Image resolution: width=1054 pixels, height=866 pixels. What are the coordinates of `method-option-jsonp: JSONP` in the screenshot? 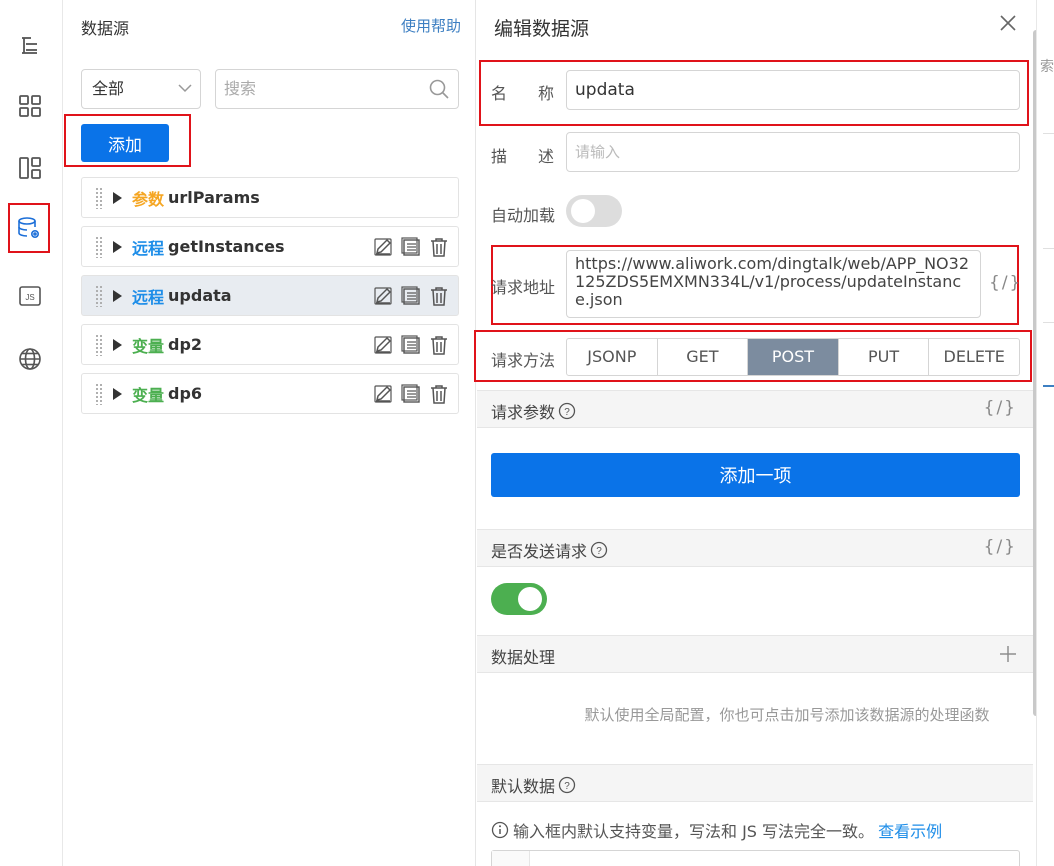 It's located at (612, 357).